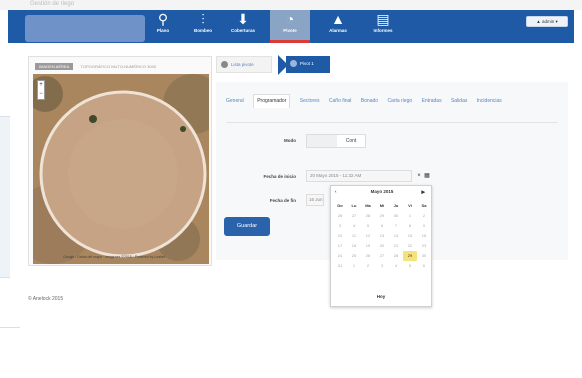 This screenshot has width=582, height=378. I want to click on day-cell: 25, so click(354, 256).